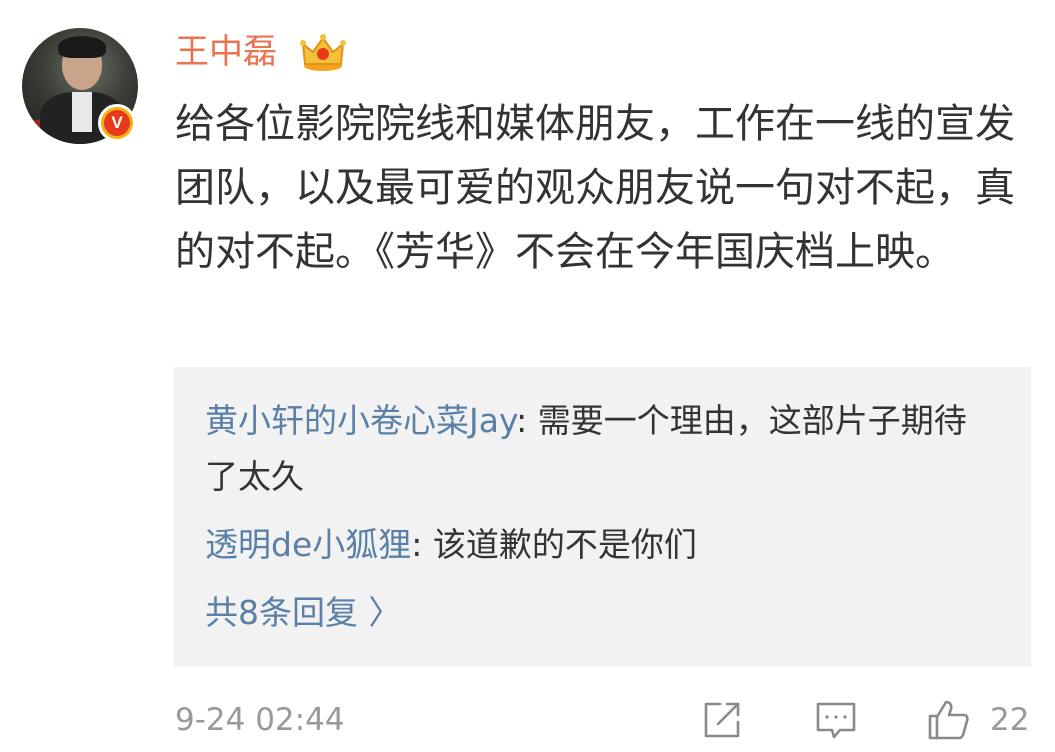 The image size is (1055, 752). What do you see at coordinates (948, 720) in the screenshot?
I see `thumbs-up-icon` at bounding box center [948, 720].